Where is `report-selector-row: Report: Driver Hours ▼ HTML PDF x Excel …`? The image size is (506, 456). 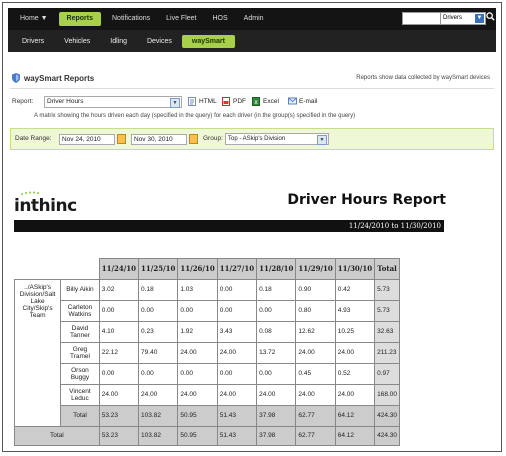 report-selector-row: Report: Driver Hours ▼ HTML PDF x Excel … is located at coordinates (252, 103).